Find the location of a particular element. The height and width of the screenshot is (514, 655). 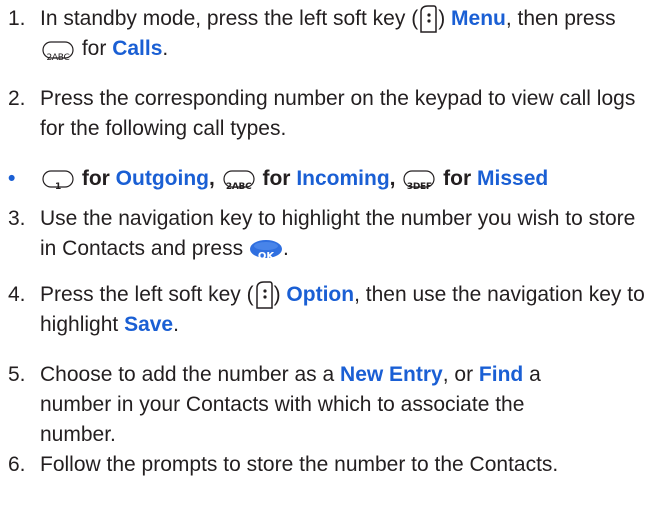

keypad-3def-icon: 3DEF is located at coordinates (419, 180).